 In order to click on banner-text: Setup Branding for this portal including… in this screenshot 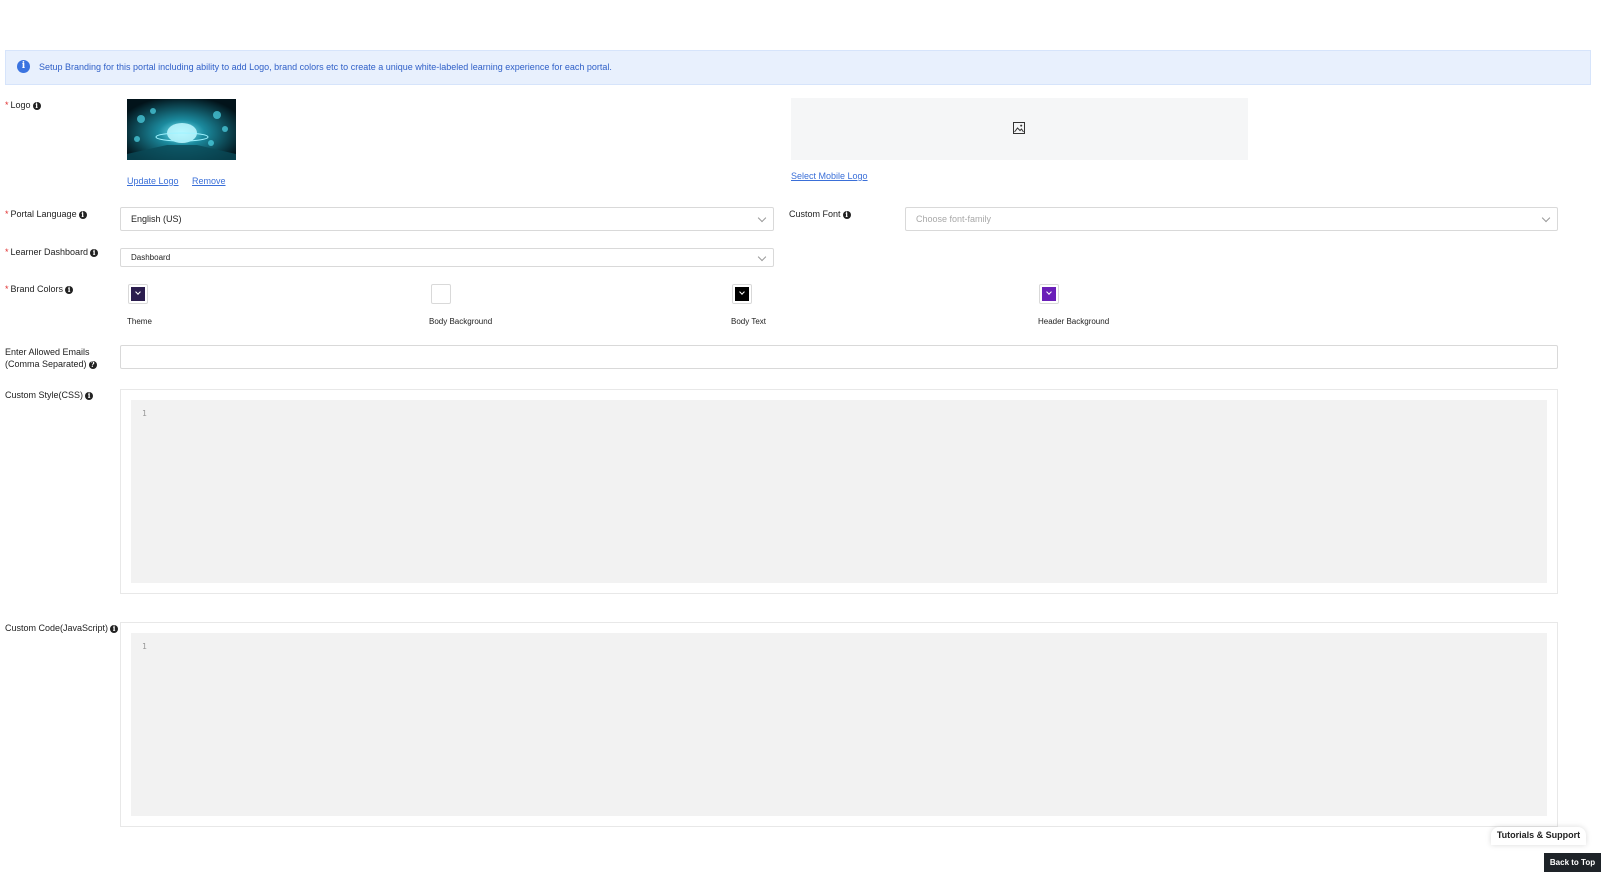, I will do `click(325, 67)`.